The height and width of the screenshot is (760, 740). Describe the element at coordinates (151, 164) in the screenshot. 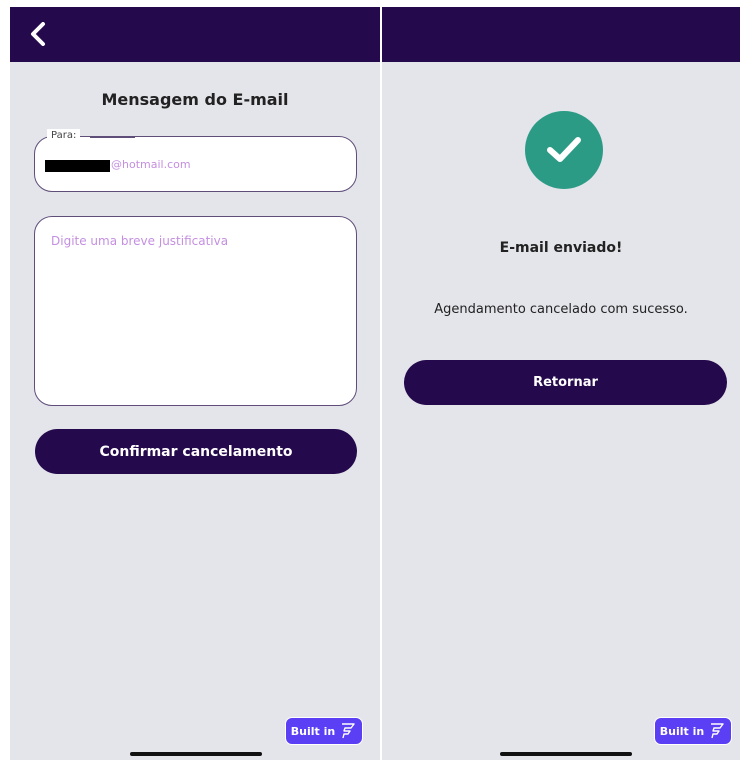

I see `recipient-email-value: @hotmail.com` at that location.